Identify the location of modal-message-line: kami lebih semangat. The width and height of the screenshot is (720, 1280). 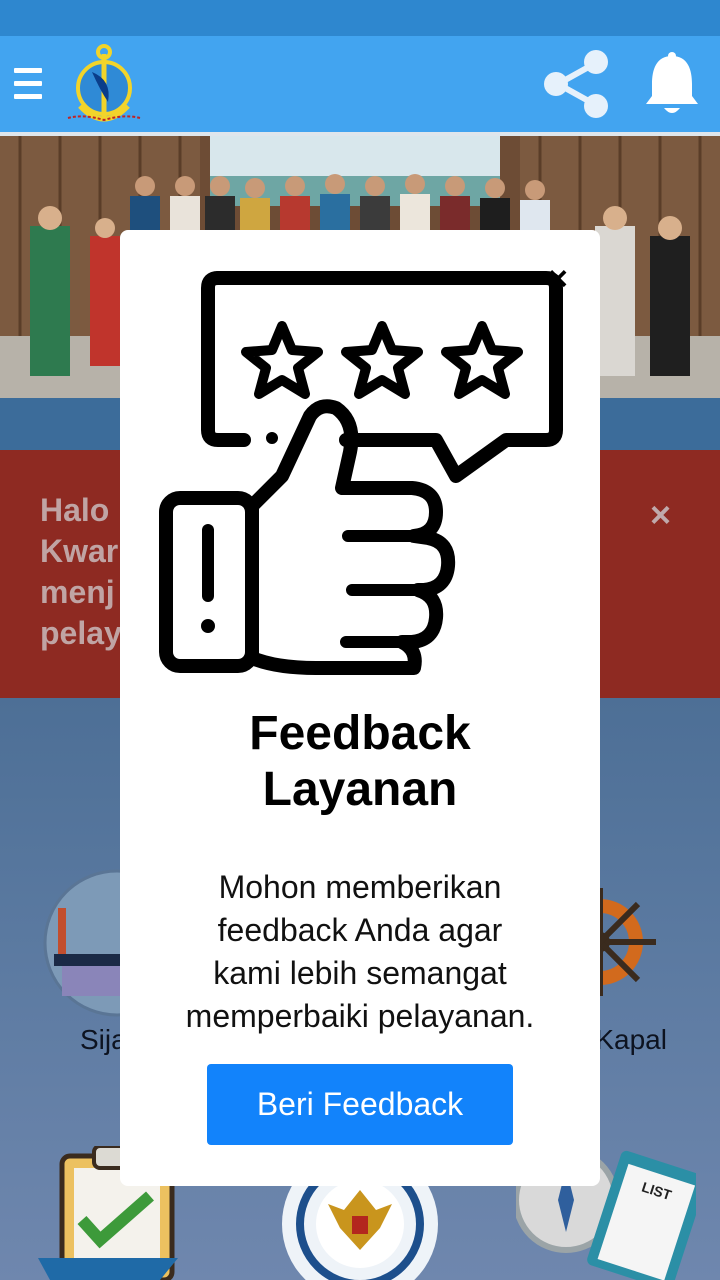
(360, 973).